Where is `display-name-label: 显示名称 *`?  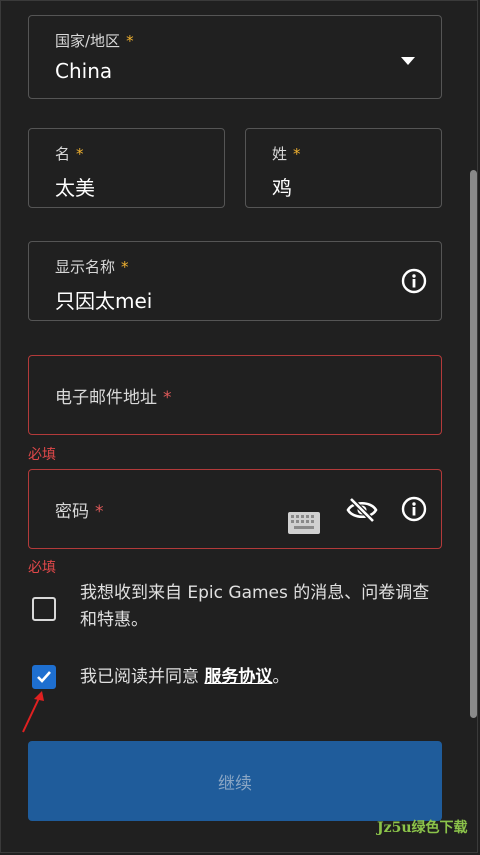
display-name-label: 显示名称 * is located at coordinates (92, 267).